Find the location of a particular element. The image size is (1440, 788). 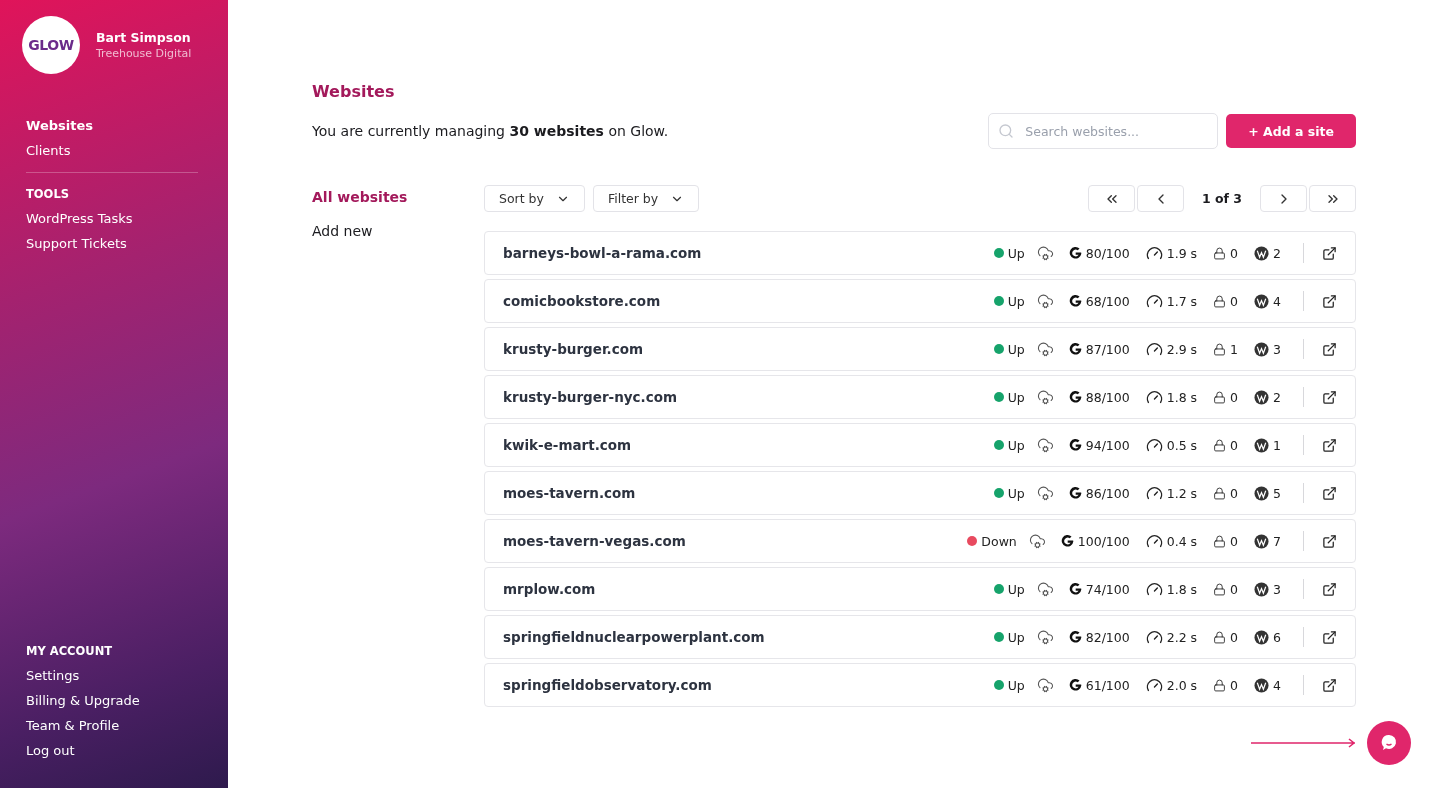

nav-item: WordPress Tasks is located at coordinates (114, 218).